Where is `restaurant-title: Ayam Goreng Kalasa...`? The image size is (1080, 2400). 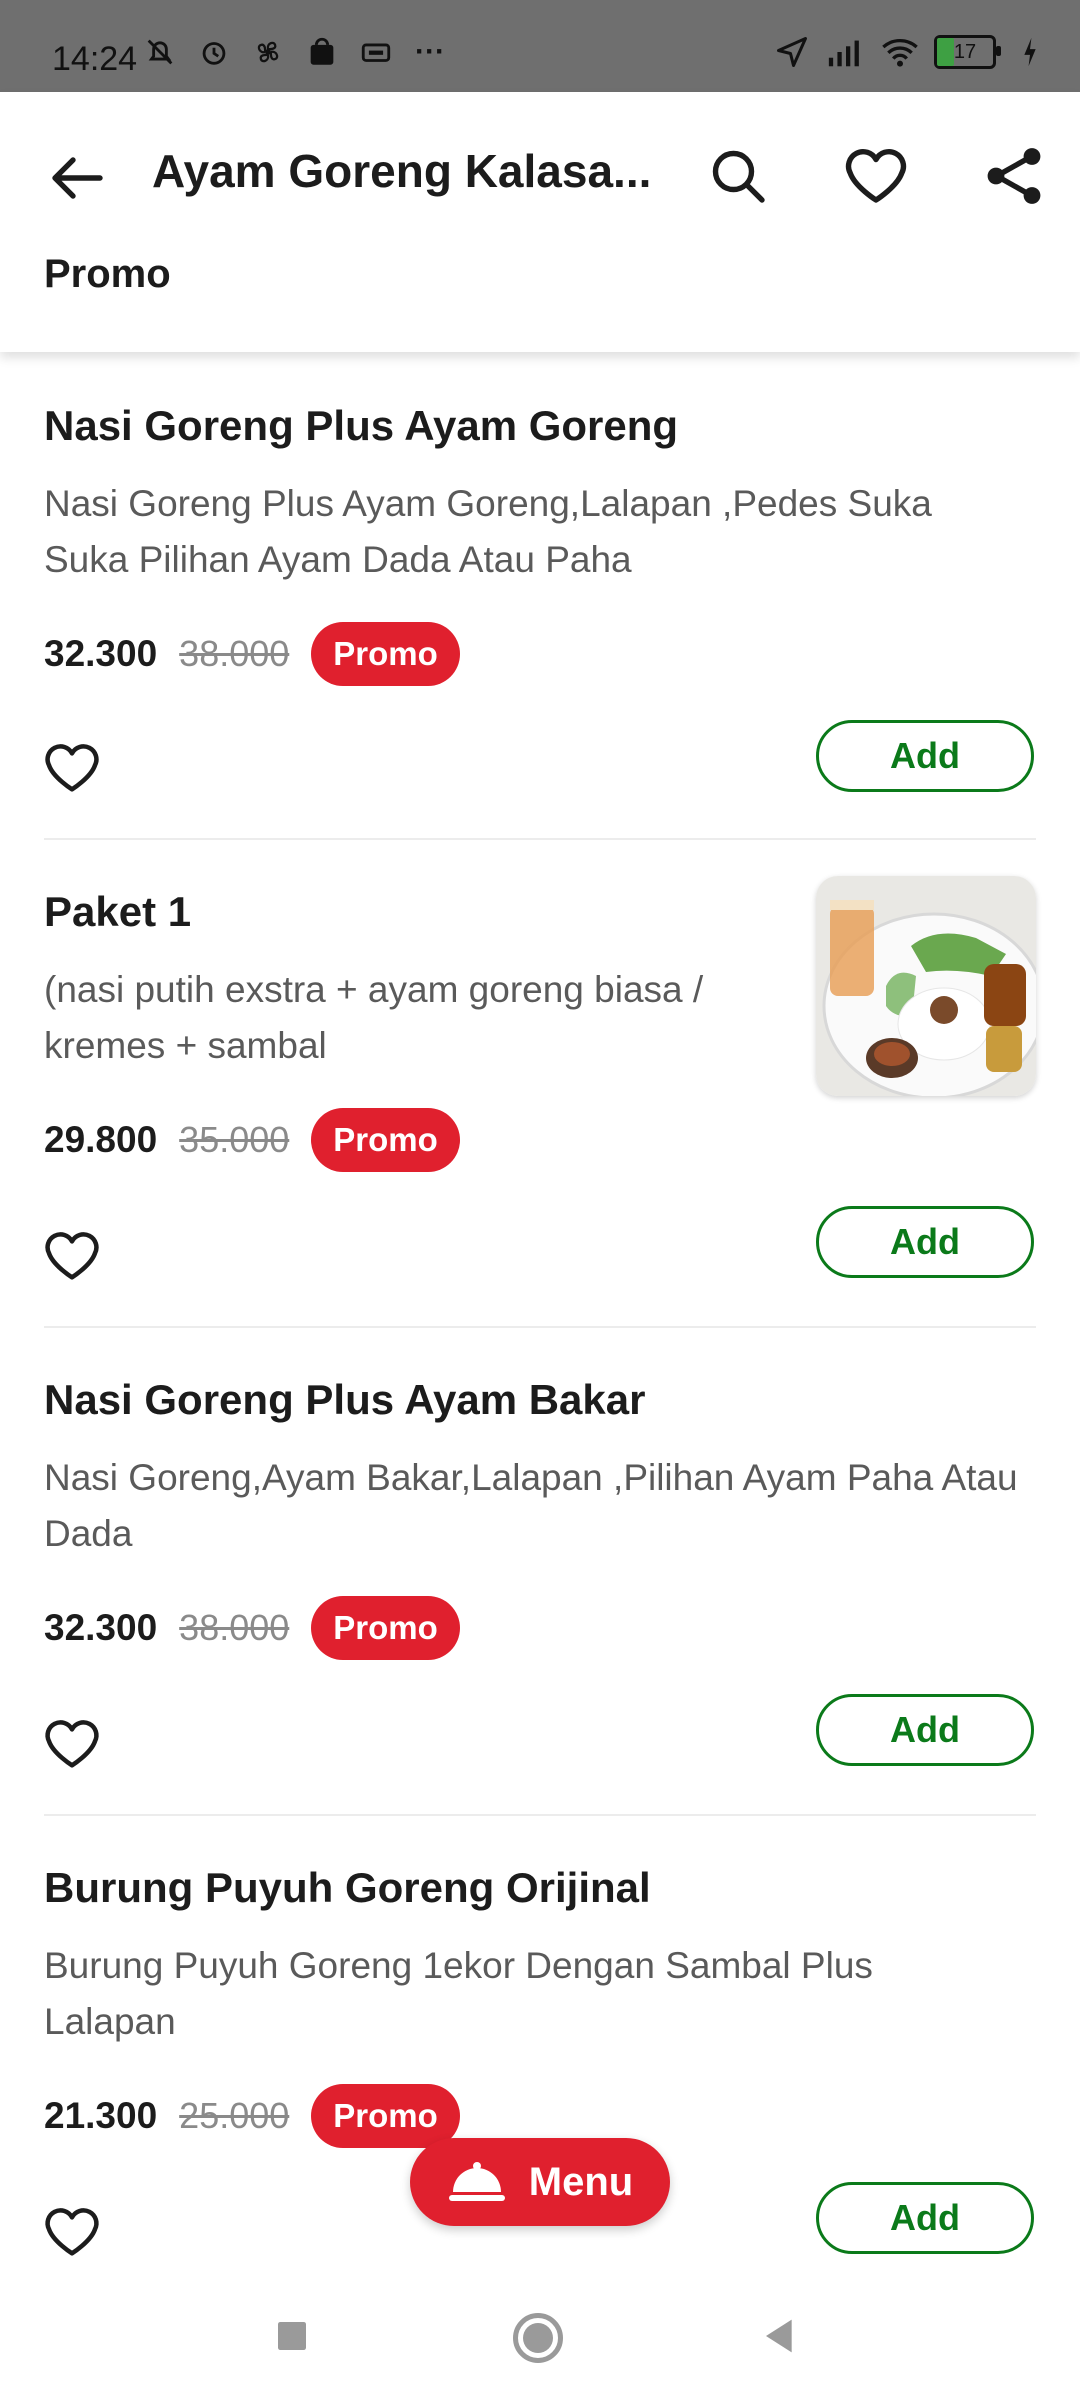
restaurant-title: Ayam Goreng Kalasa... is located at coordinates (402, 171).